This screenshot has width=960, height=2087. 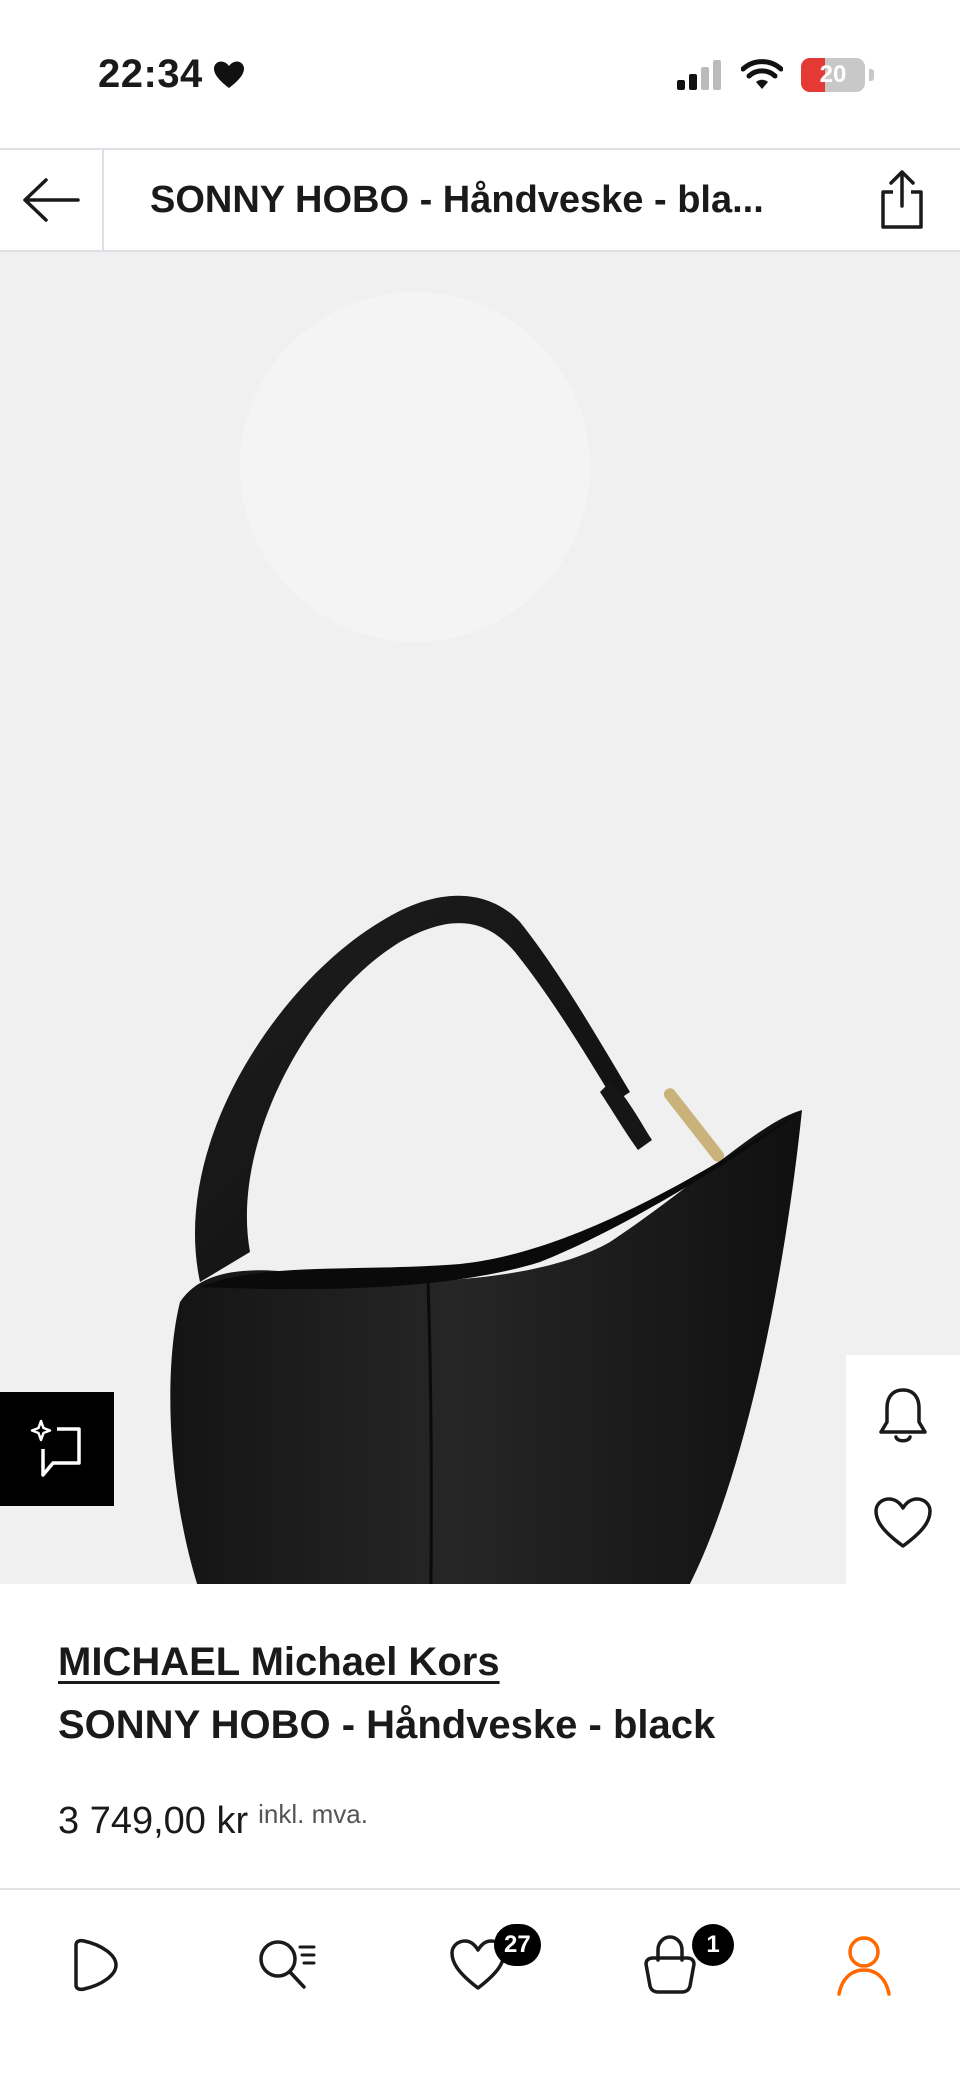 I want to click on status-indicators: 20, so click(x=775, y=75).